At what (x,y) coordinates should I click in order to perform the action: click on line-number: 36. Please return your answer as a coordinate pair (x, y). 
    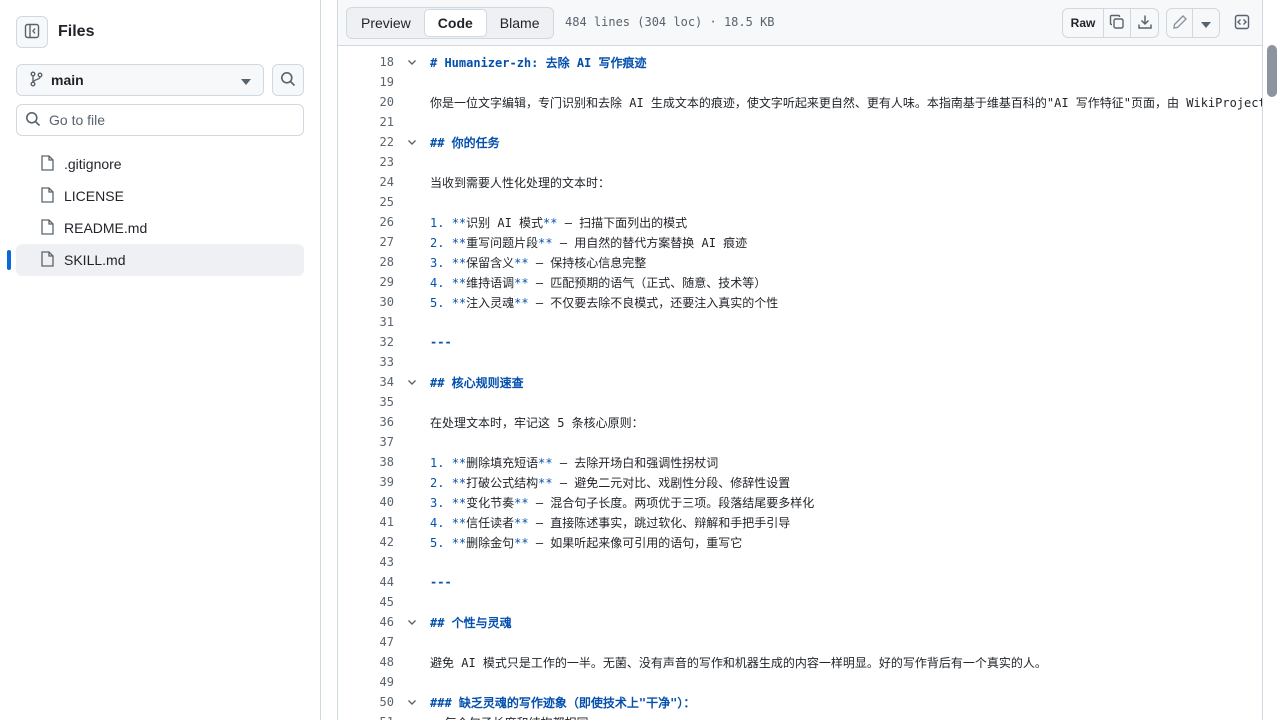
    Looking at the image, I should click on (366, 422).